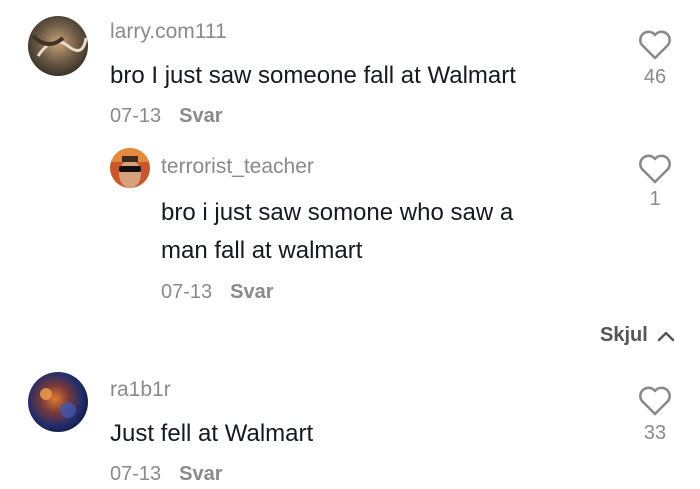  I want to click on hide-replies-label: Skjul, so click(624, 335).